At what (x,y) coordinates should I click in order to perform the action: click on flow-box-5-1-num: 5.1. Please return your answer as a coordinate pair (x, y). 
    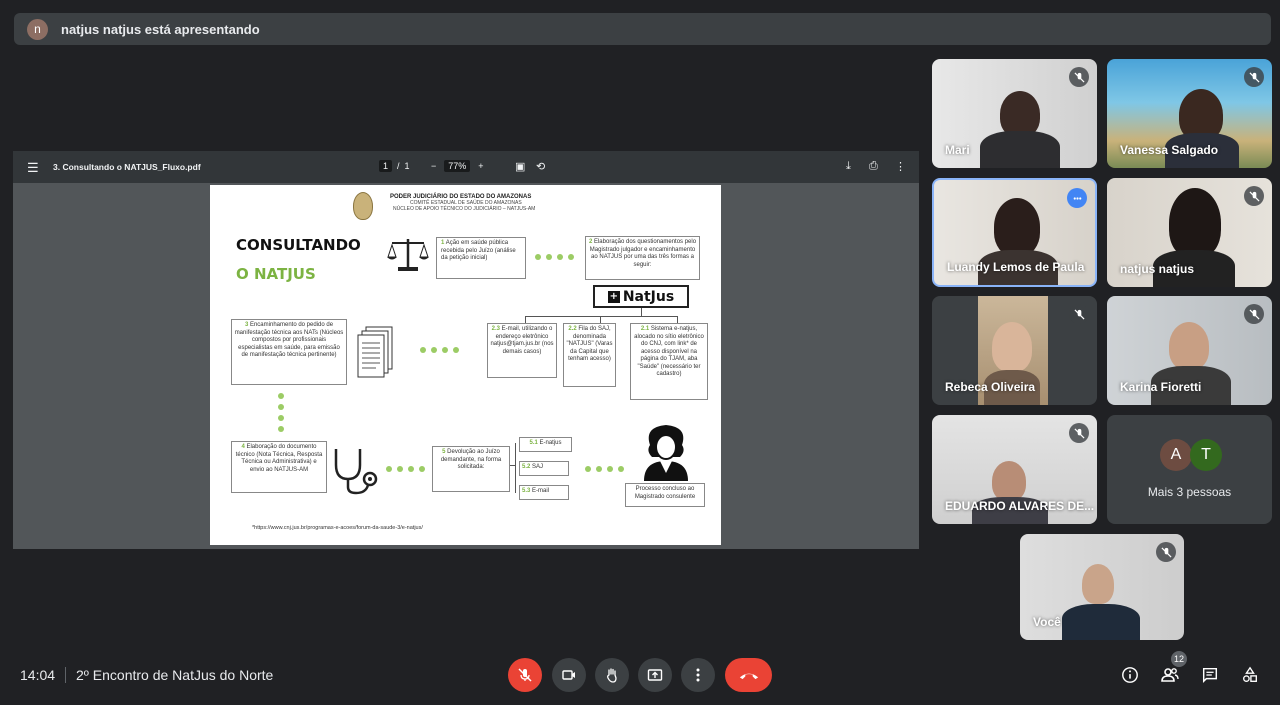
    Looking at the image, I should click on (533, 443).